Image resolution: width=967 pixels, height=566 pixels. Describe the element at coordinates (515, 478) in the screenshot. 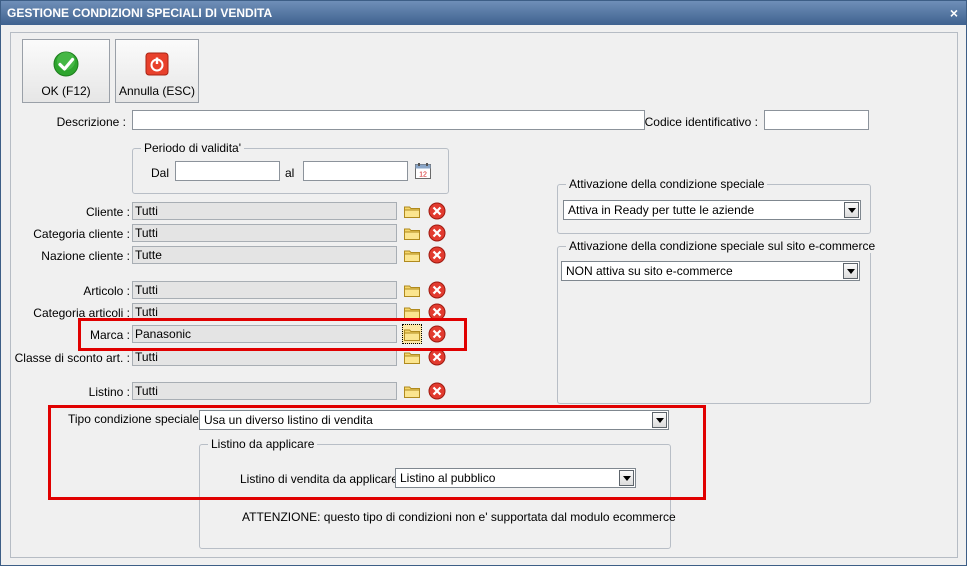

I see `listino-applicare-select: Listino al pubblico` at that location.